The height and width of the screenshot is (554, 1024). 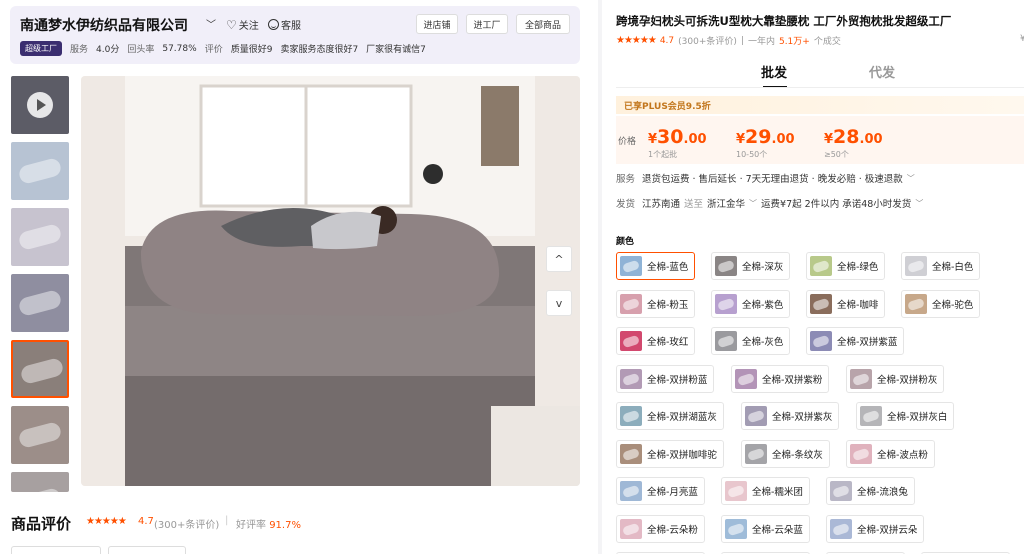 I want to click on color-option-label: 全棉-咖啡, so click(x=858, y=305).